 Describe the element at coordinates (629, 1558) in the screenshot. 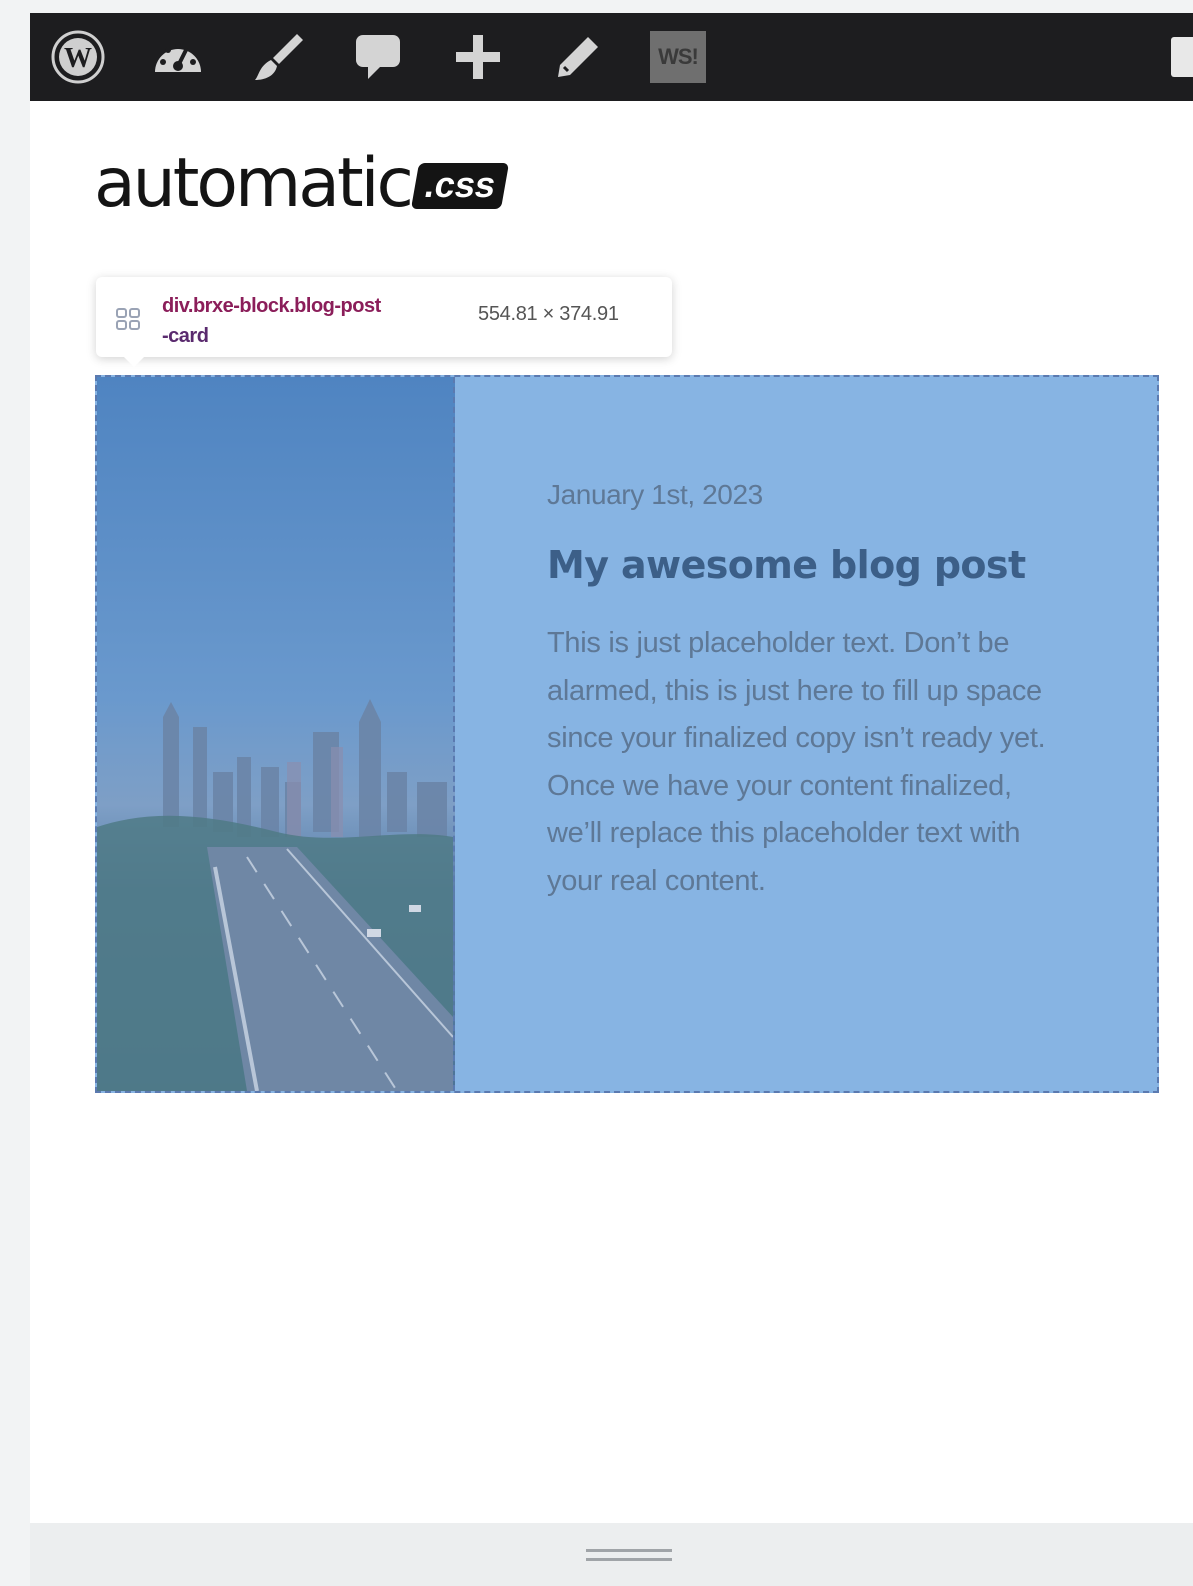

I see `drag-handle-icon` at that location.